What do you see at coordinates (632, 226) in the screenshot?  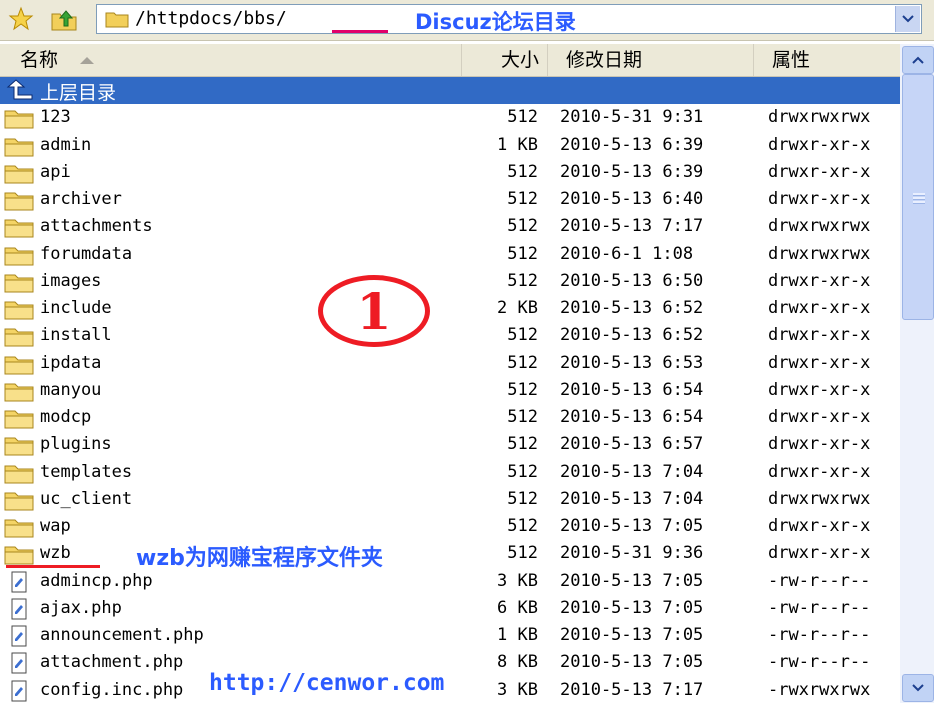 I see `file-date: 2010-5-13 7:17` at bounding box center [632, 226].